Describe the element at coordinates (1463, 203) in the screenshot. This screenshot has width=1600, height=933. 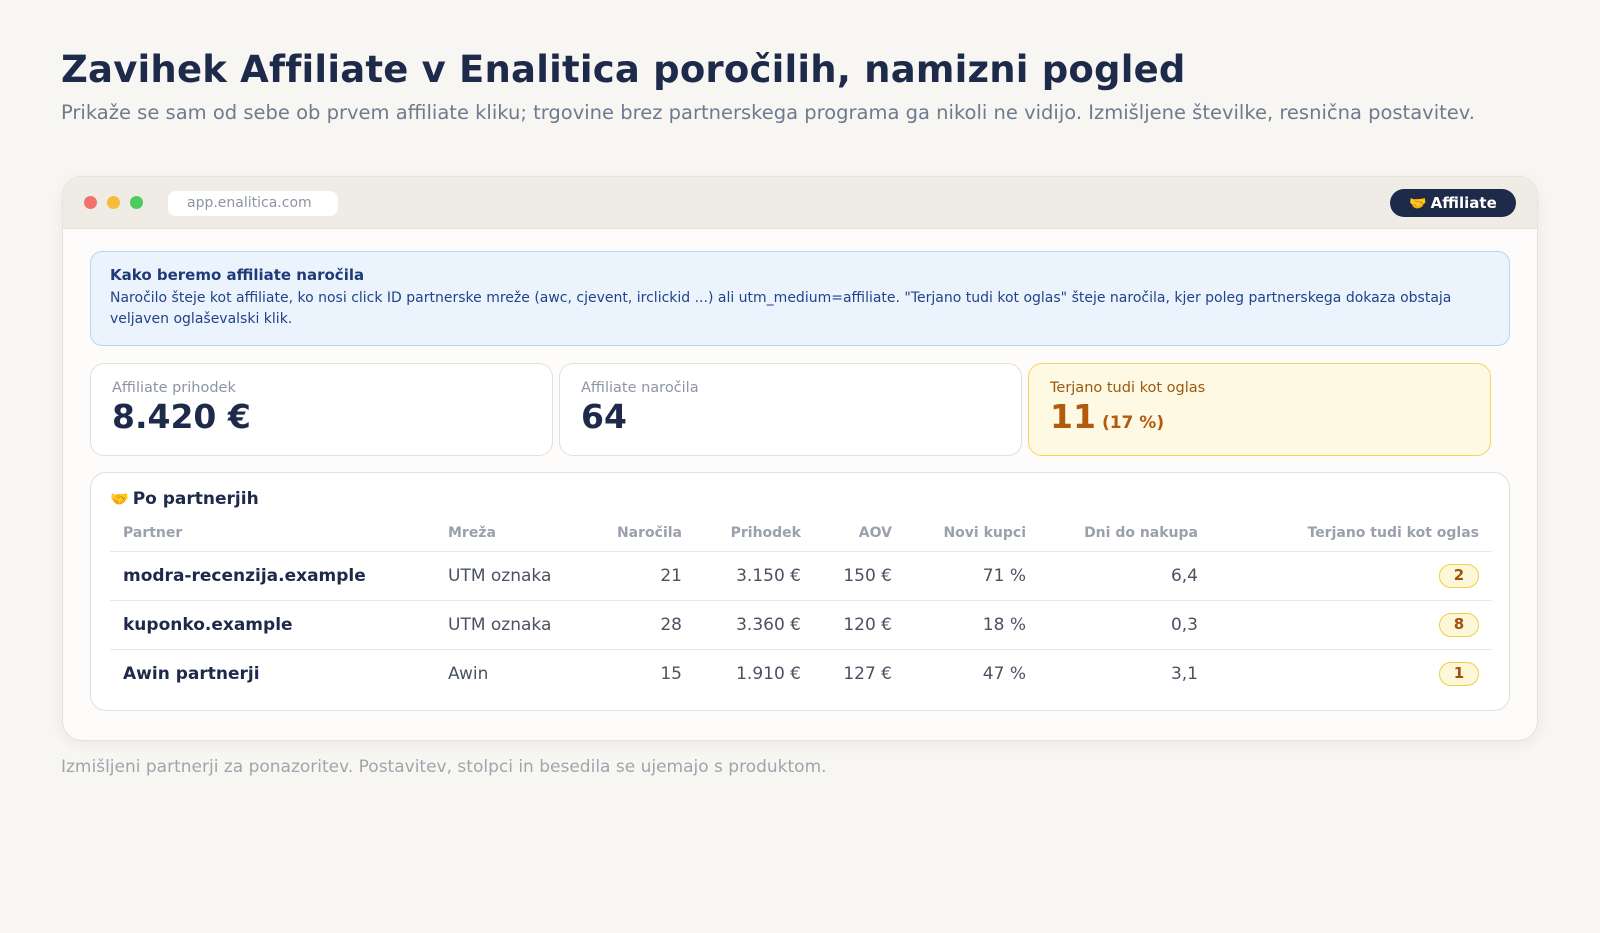
I see `affiliate-tab-label: Affiliate` at that location.